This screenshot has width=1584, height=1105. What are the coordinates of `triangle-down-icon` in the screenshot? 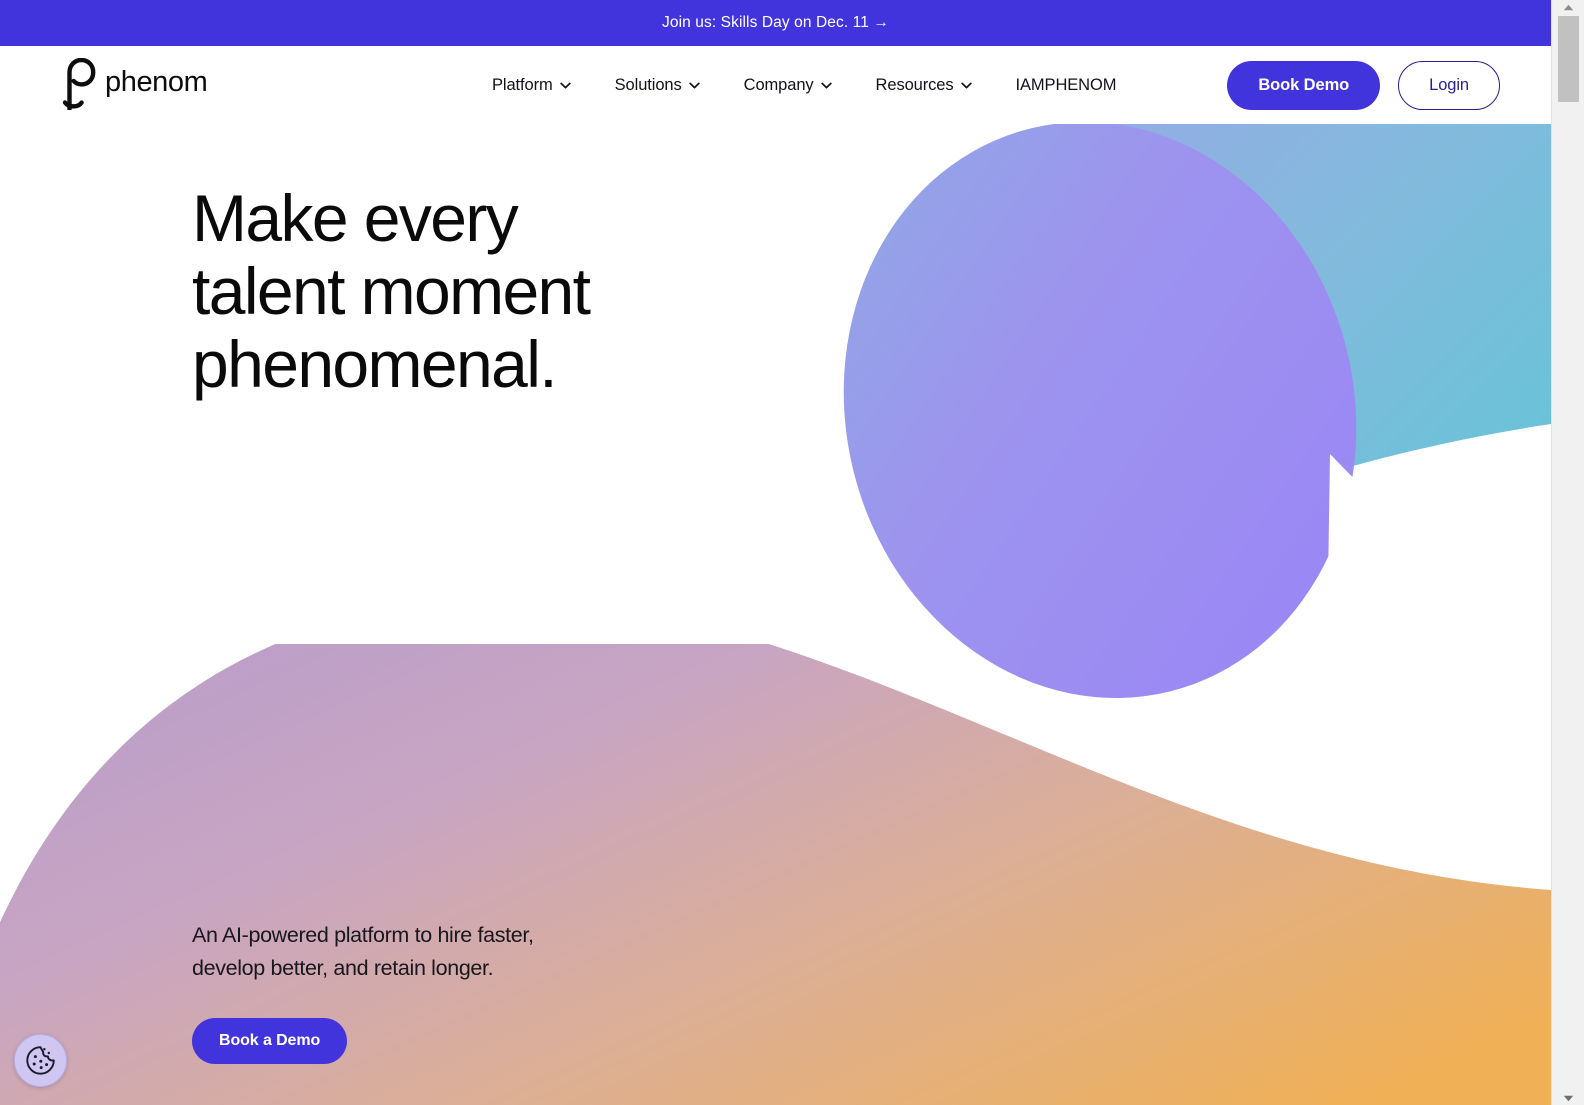 It's located at (1568, 1098).